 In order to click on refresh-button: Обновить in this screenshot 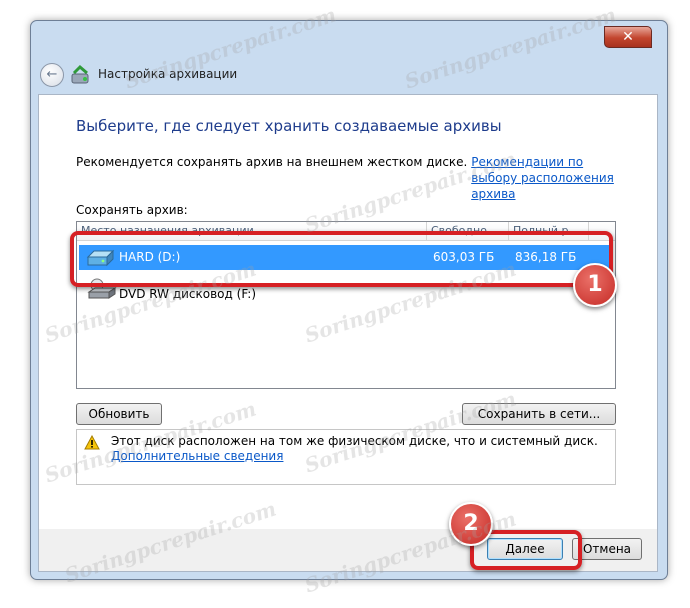, I will do `click(119, 414)`.